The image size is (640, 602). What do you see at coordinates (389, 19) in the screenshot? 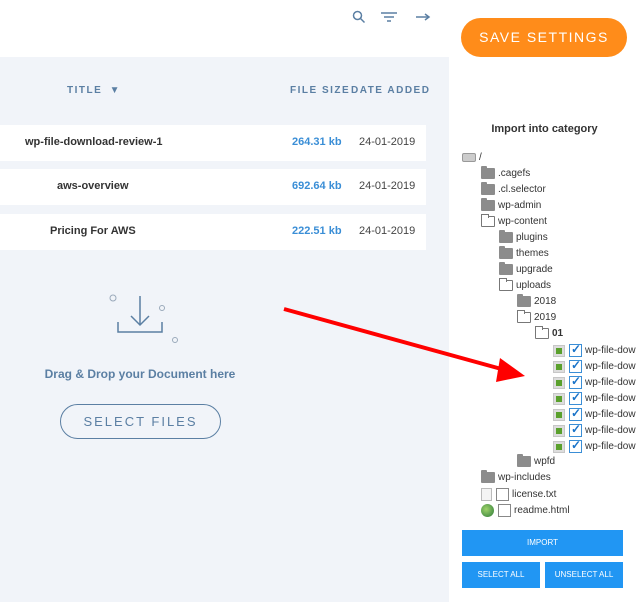
I see `filter-icon` at bounding box center [389, 19].